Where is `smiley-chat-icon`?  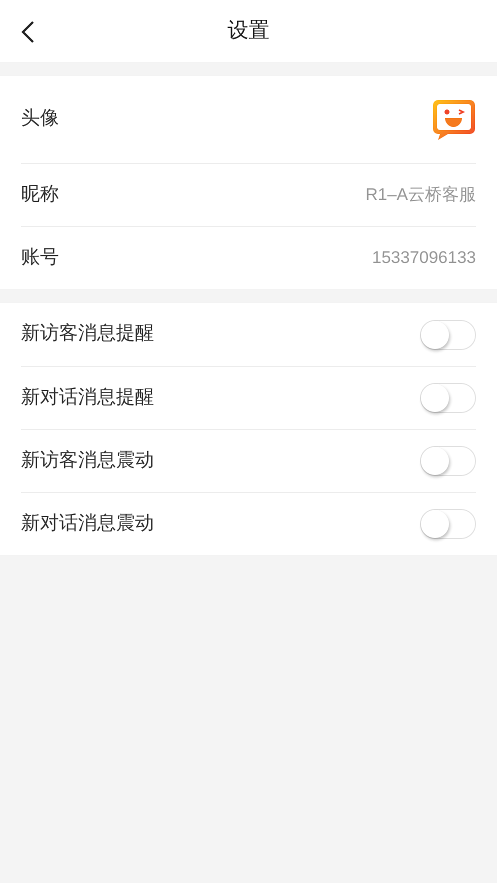
smiley-chat-icon is located at coordinates (454, 119).